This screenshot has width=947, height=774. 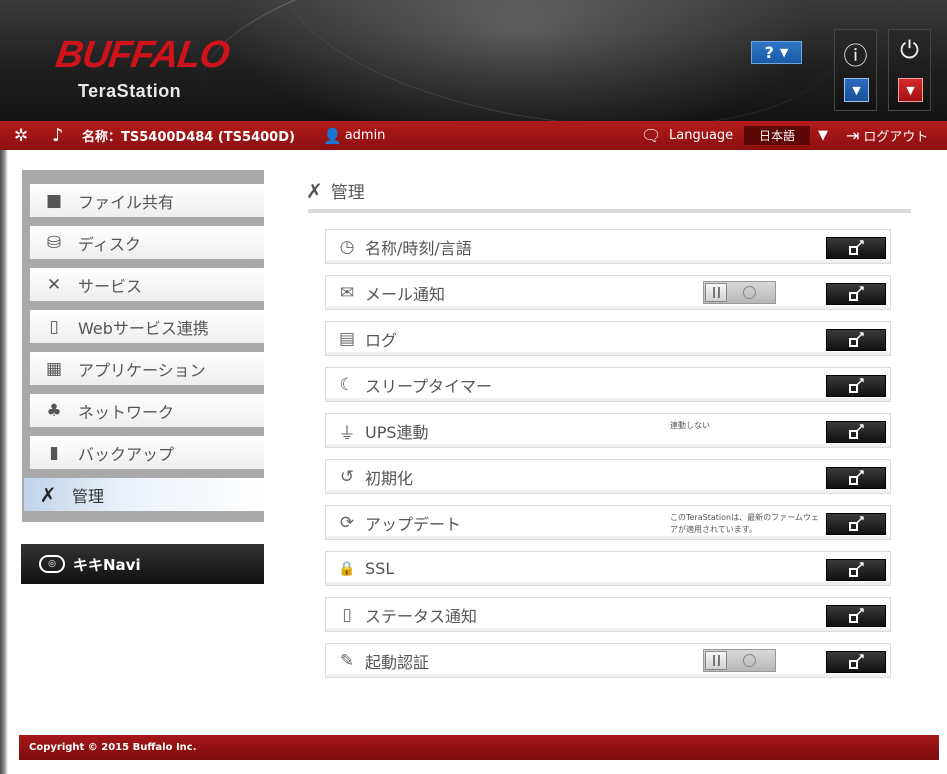 I want to click on sidebar-item-disk: ⛁ ディスク, so click(x=147, y=242).